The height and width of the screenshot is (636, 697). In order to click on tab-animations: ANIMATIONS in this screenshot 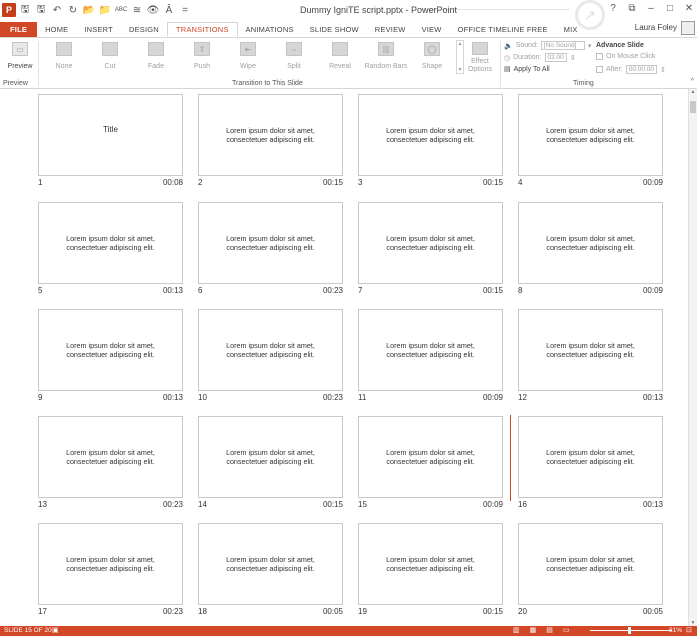, I will do `click(270, 29)`.